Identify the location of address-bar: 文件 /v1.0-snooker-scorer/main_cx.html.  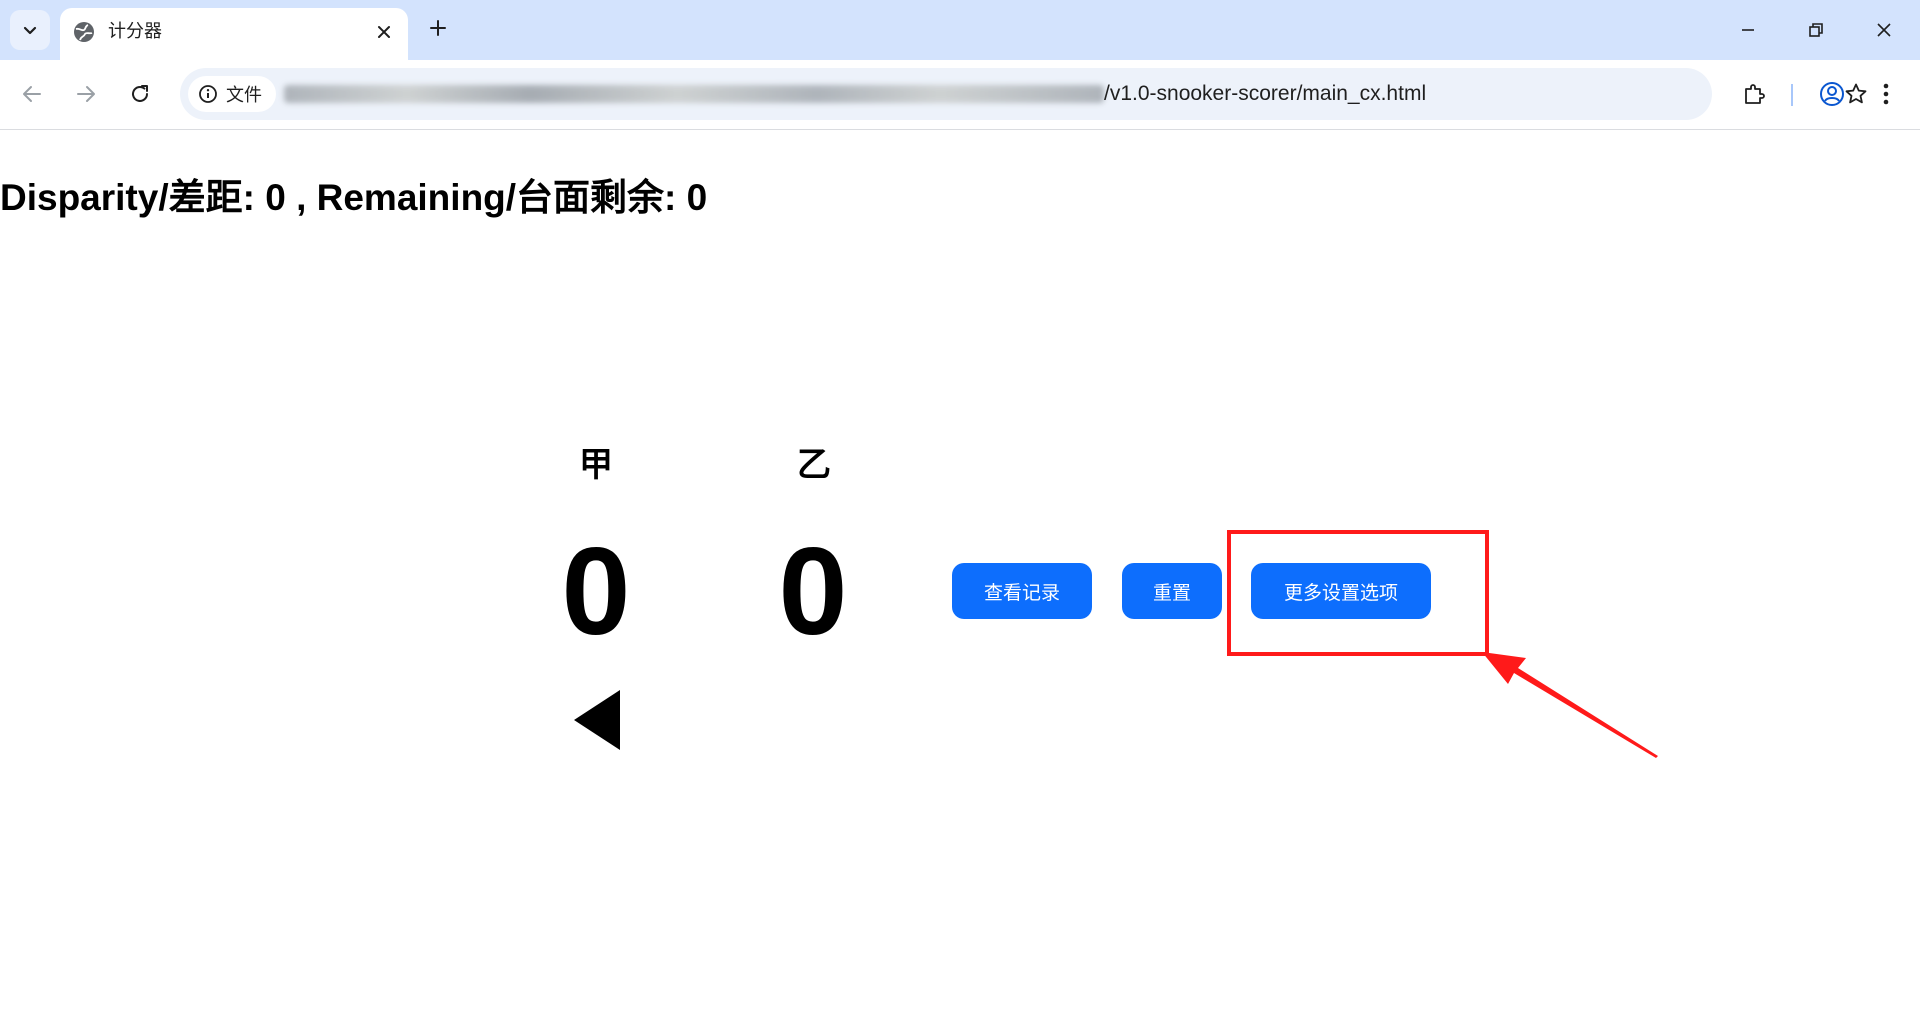
(1023, 94).